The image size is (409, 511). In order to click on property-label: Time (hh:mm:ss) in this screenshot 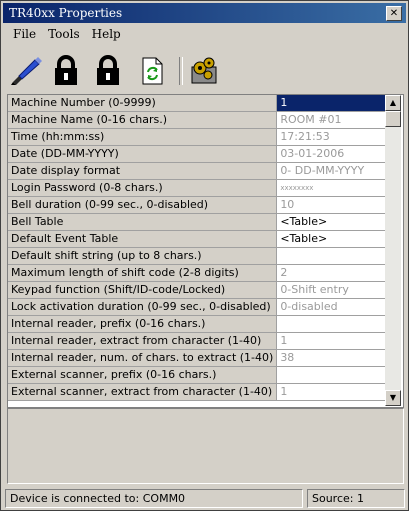, I will do `click(143, 137)`.